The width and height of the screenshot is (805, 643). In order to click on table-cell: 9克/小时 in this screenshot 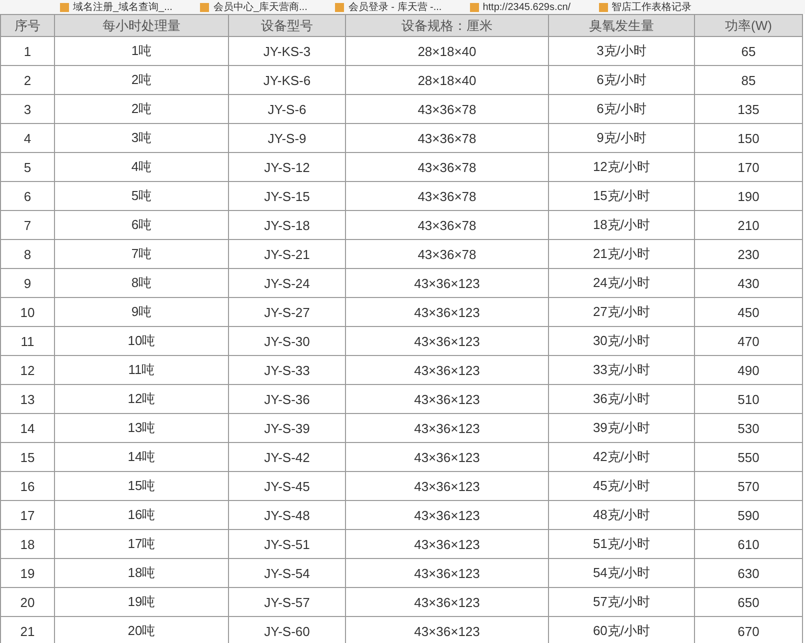, I will do `click(621, 138)`.